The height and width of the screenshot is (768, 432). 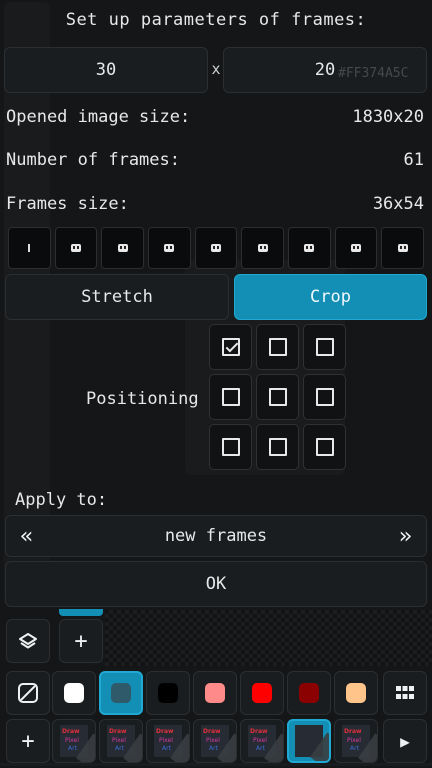 I want to click on palette-grid-button, so click(x=405, y=693).